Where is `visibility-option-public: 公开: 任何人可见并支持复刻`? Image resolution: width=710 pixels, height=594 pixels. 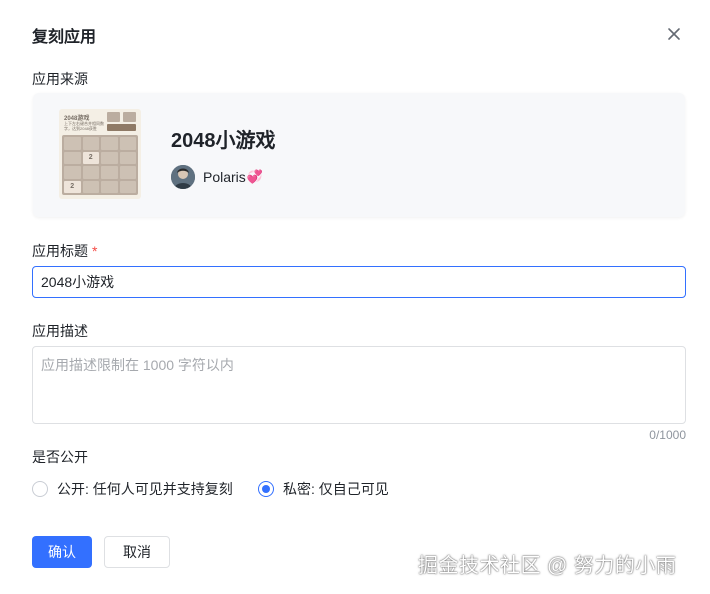 visibility-option-public: 公开: 任何人可见并支持复刻 is located at coordinates (132, 489).